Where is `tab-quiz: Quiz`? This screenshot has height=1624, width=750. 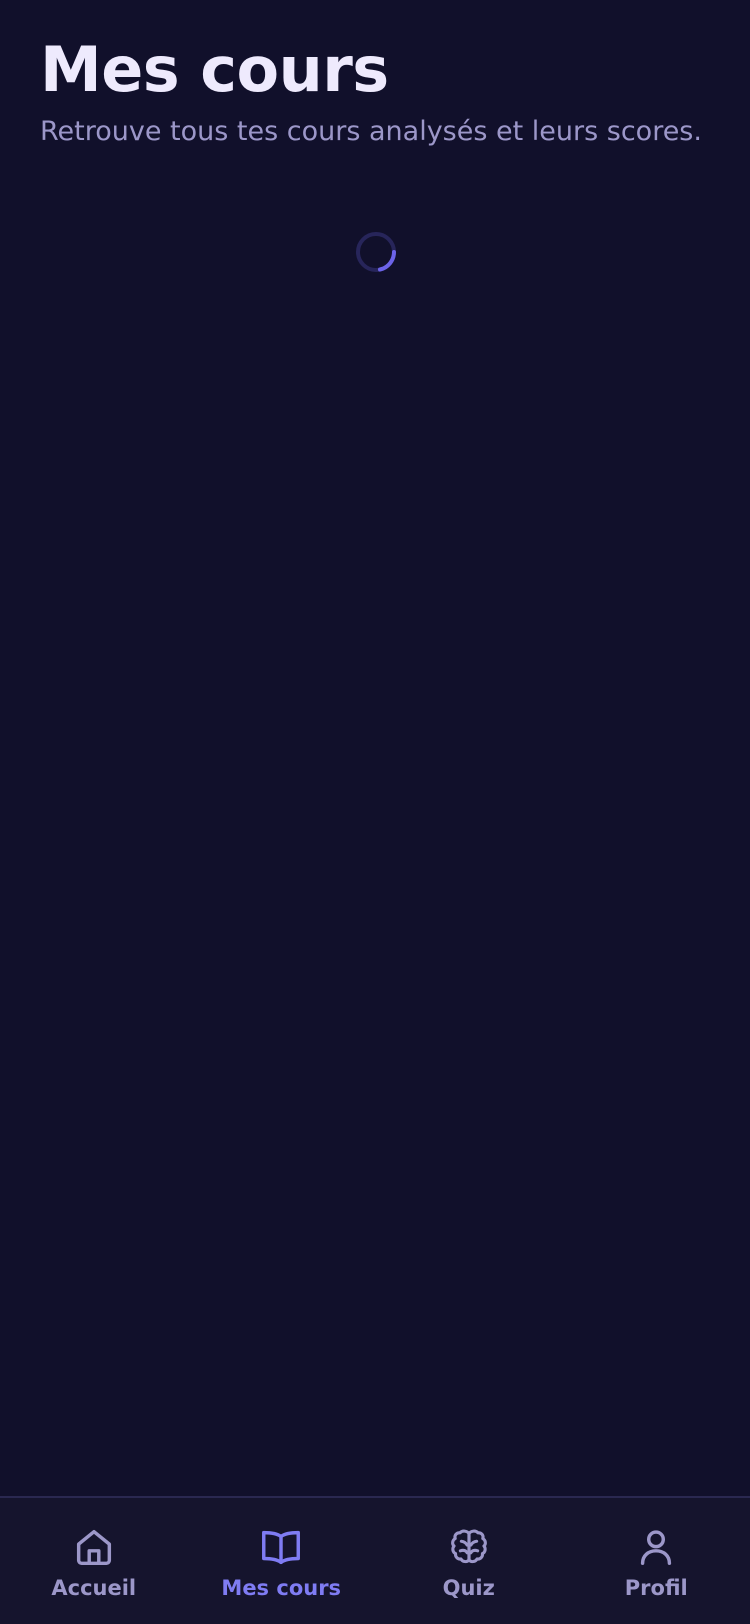
tab-quiz: Quiz is located at coordinates (469, 1561).